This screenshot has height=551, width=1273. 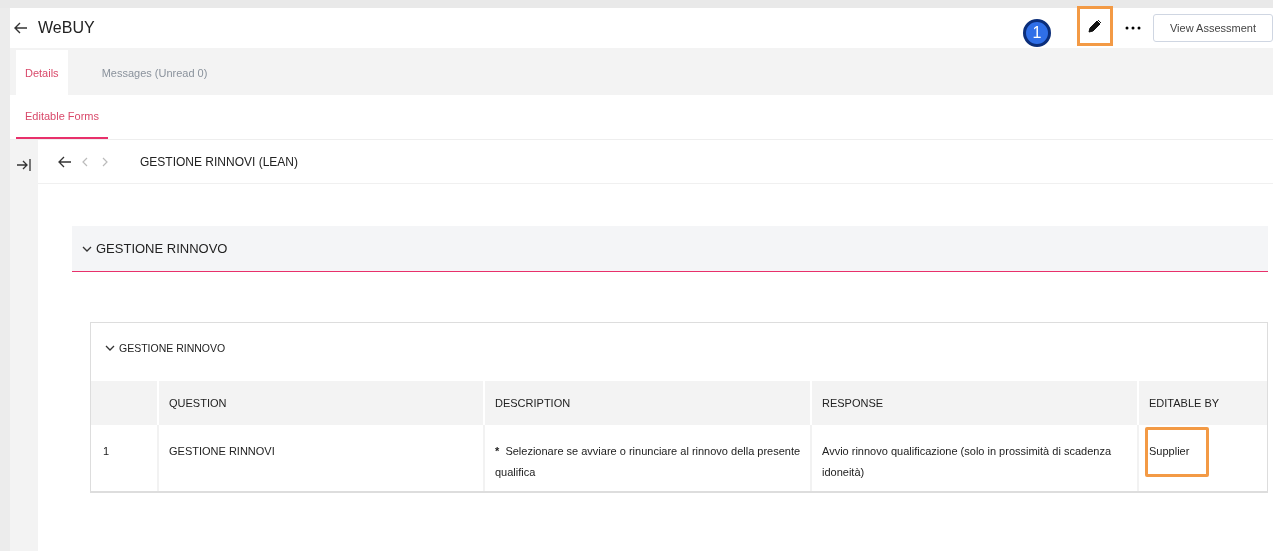 I want to click on step-badge: 1, so click(x=1037, y=33).